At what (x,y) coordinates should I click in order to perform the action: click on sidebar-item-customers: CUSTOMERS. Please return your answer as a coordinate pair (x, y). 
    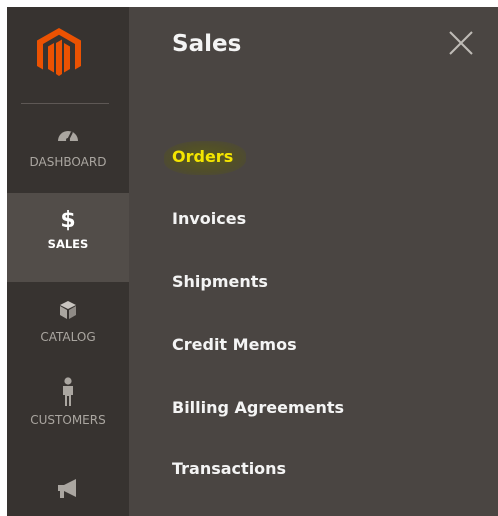
    Looking at the image, I should click on (68, 412).